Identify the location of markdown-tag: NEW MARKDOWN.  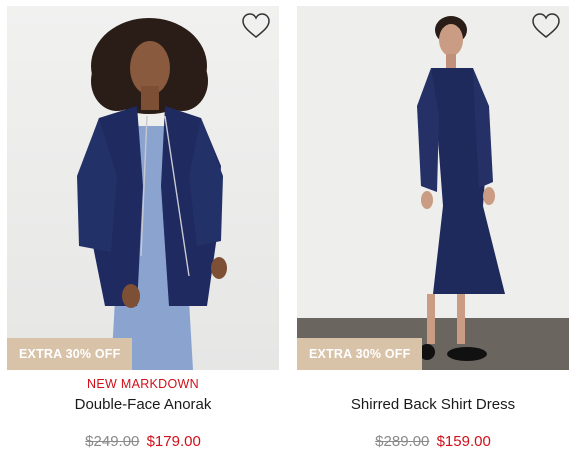
(143, 384).